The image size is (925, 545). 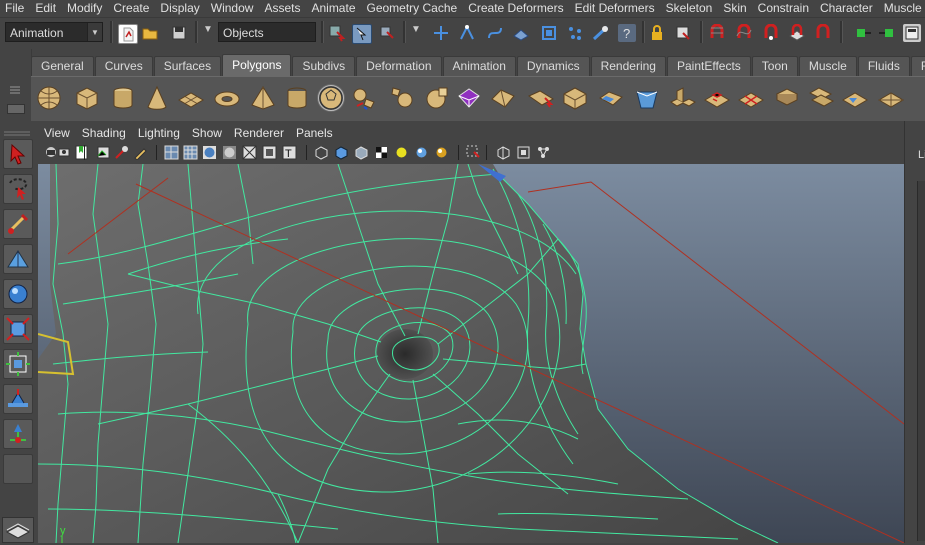 What do you see at coordinates (503, 98) in the screenshot?
I see `boolean-icon` at bounding box center [503, 98].